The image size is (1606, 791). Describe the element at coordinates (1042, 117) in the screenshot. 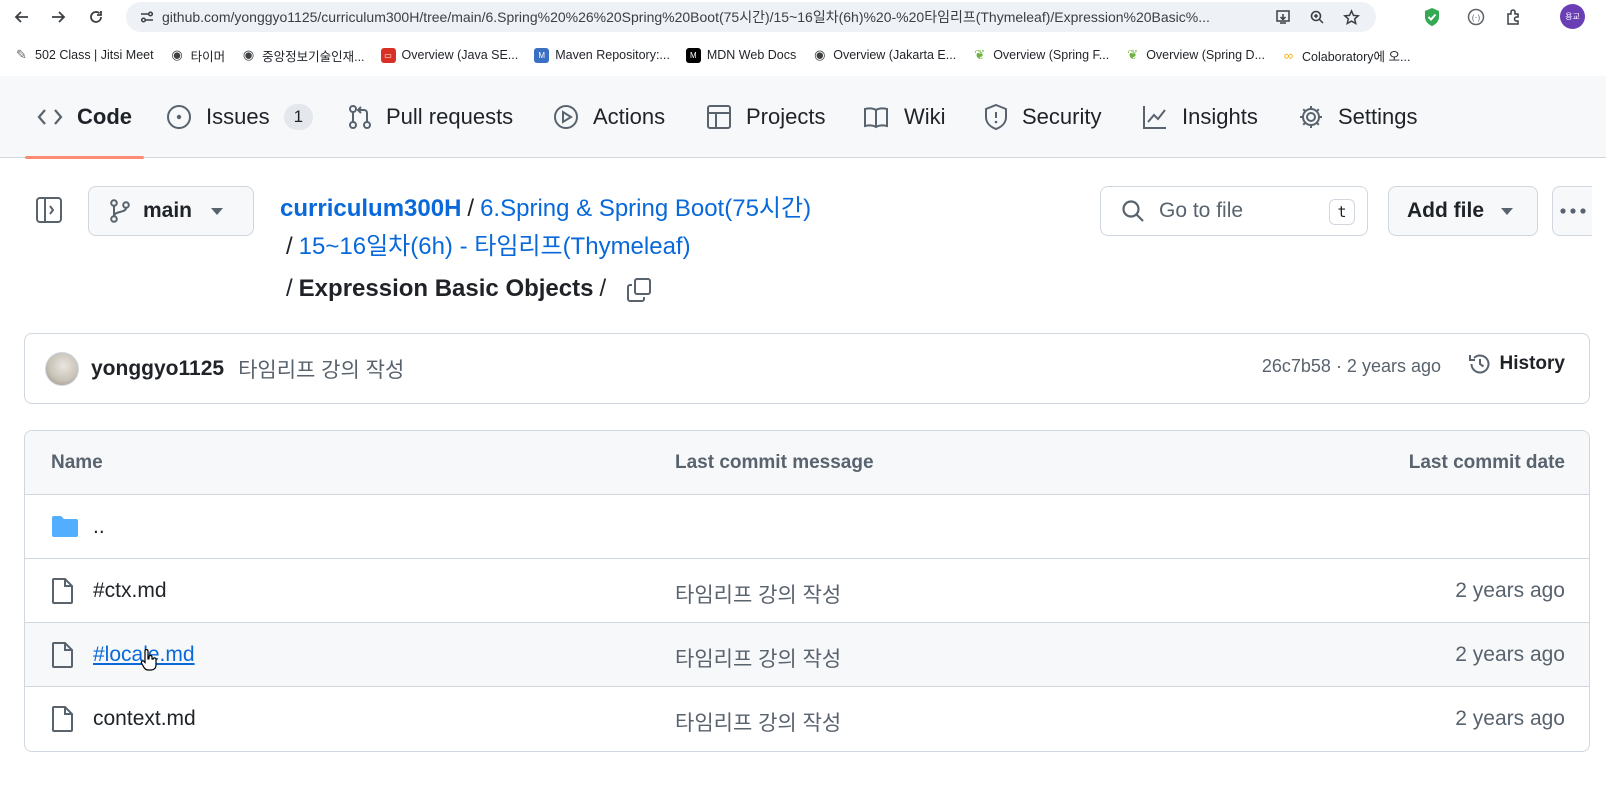

I see `tab-security: Security` at that location.